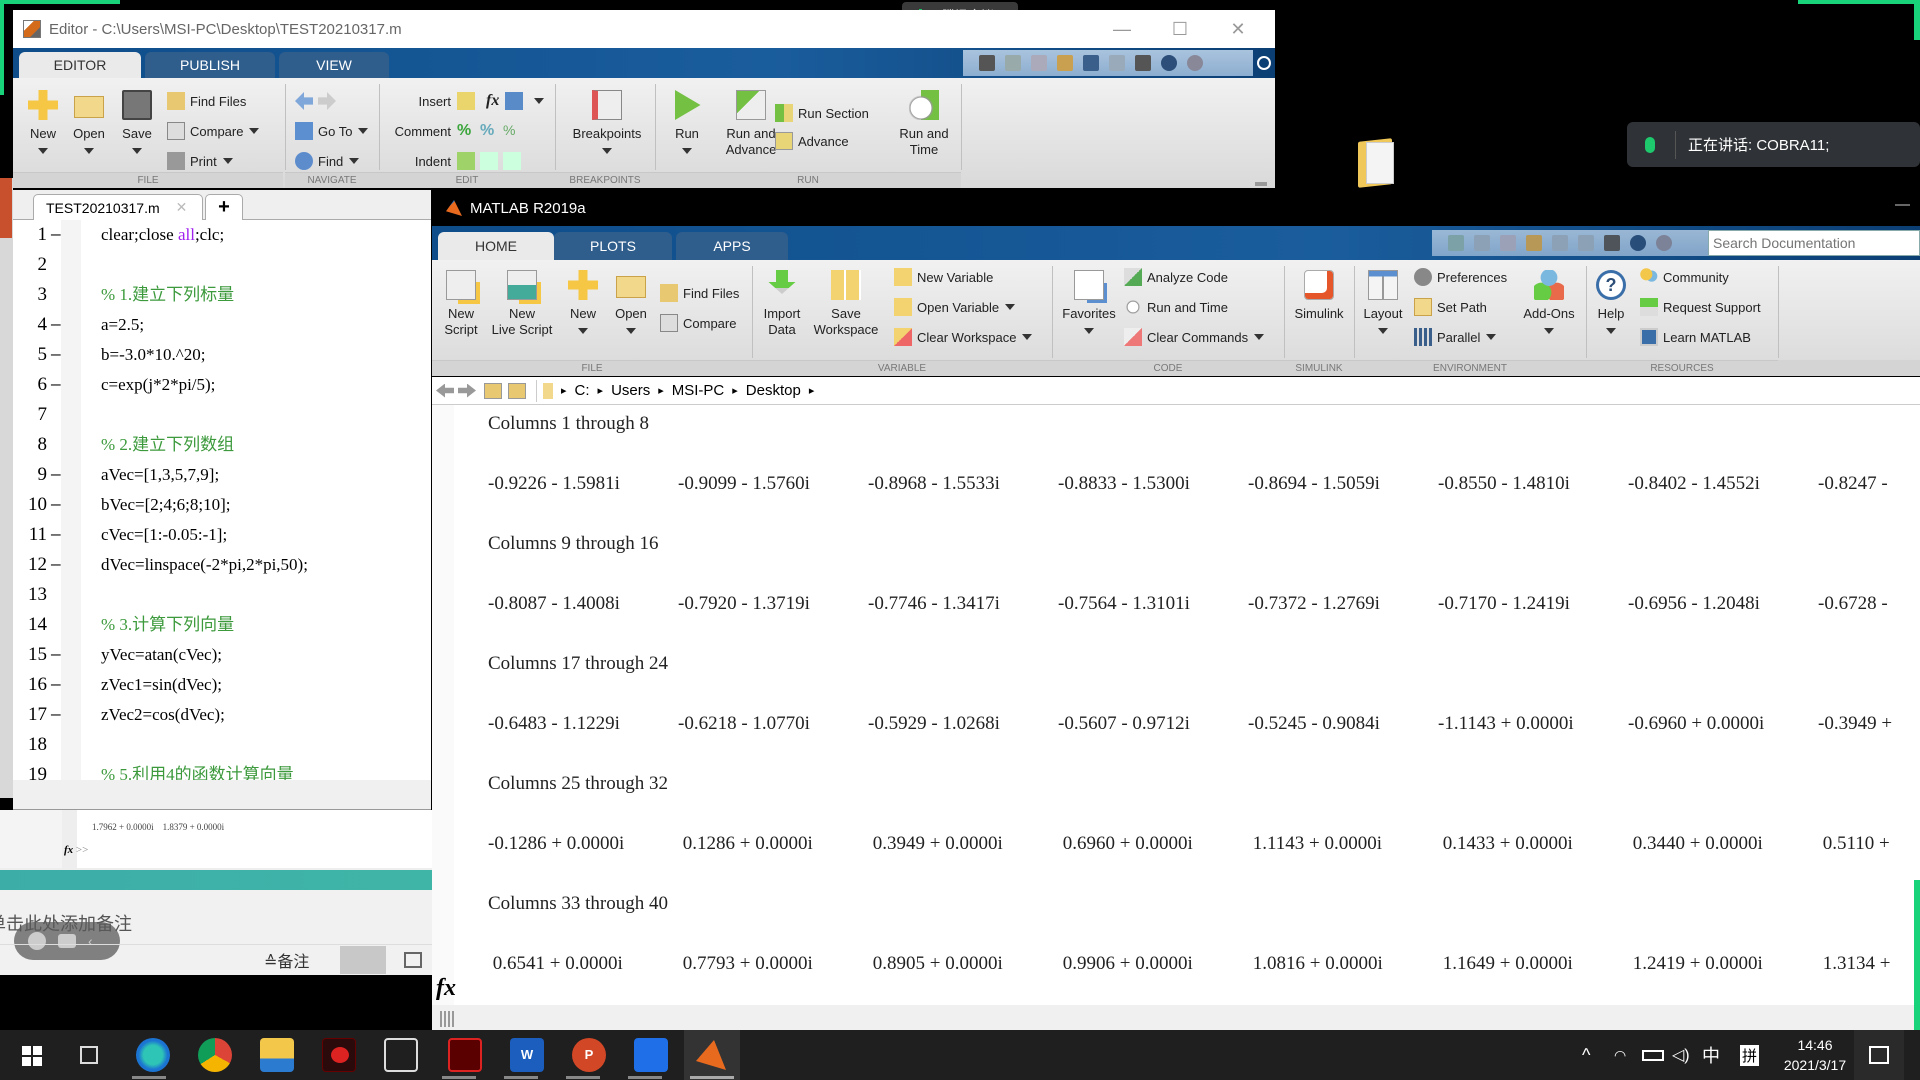  I want to click on tencent-meeting-app, so click(651, 1055).